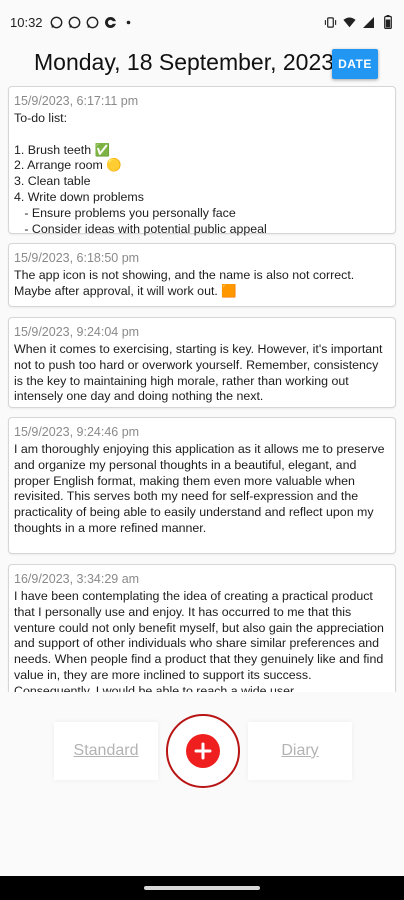 The width and height of the screenshot is (404, 900). What do you see at coordinates (110, 22) in the screenshot?
I see `app-icon` at bounding box center [110, 22].